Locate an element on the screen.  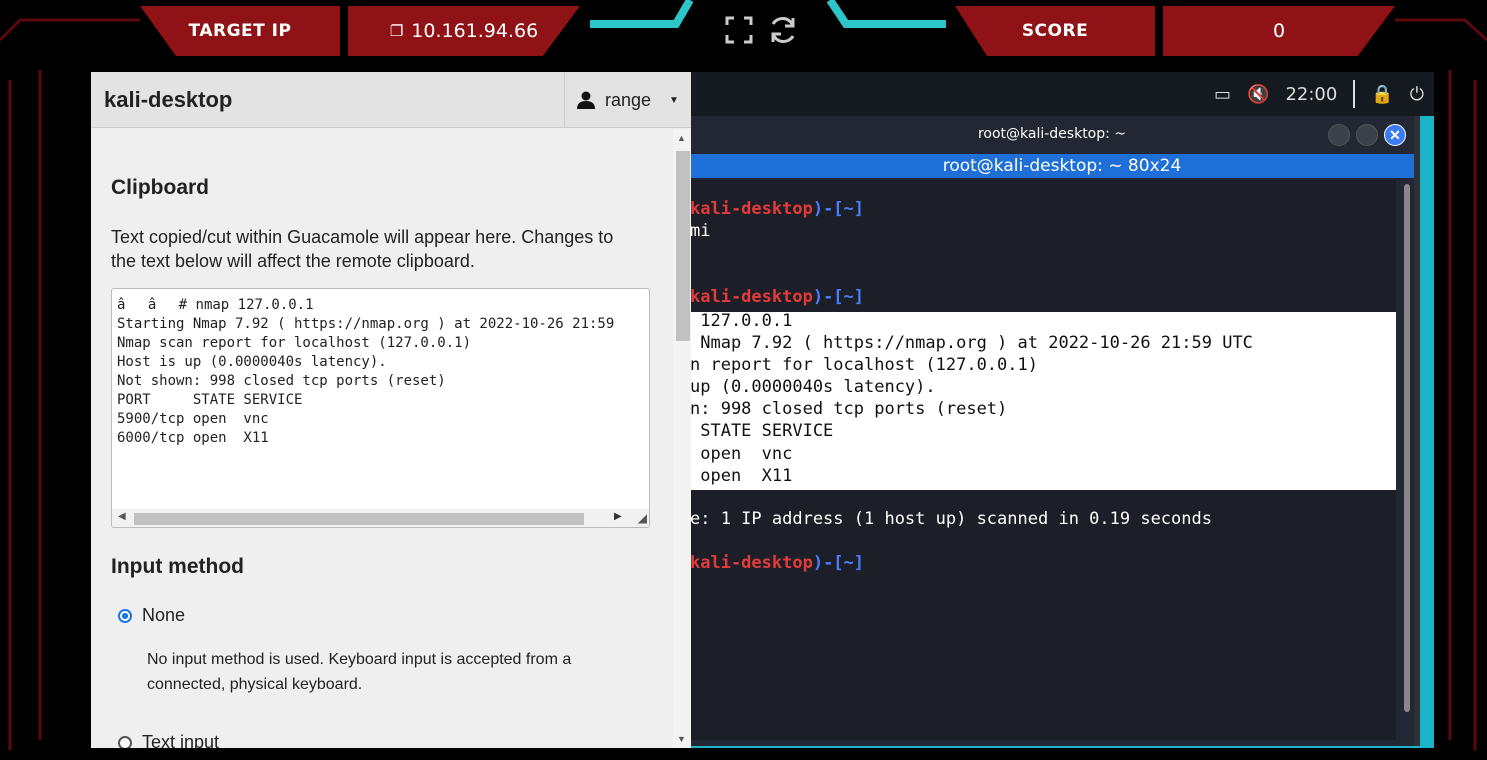
radio-text-input: Text input is located at coordinates (168, 740).